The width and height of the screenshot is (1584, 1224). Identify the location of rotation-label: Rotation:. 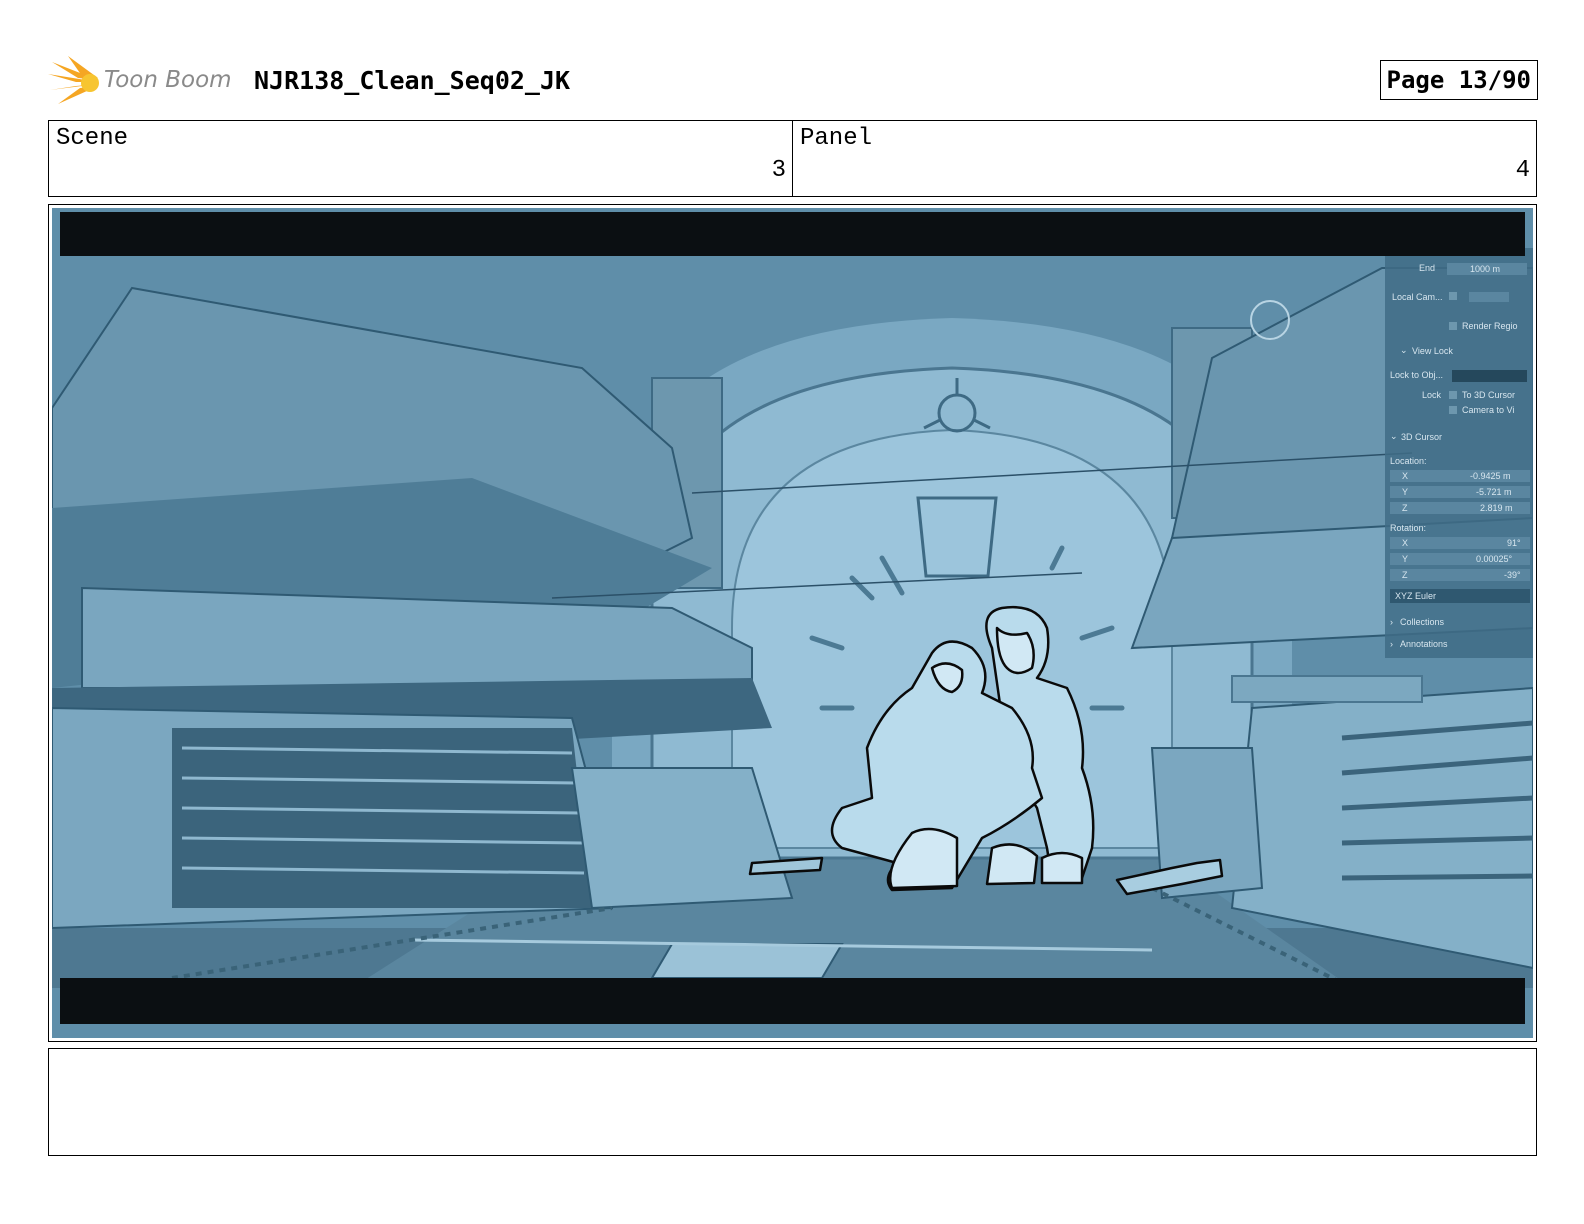
(1408, 528).